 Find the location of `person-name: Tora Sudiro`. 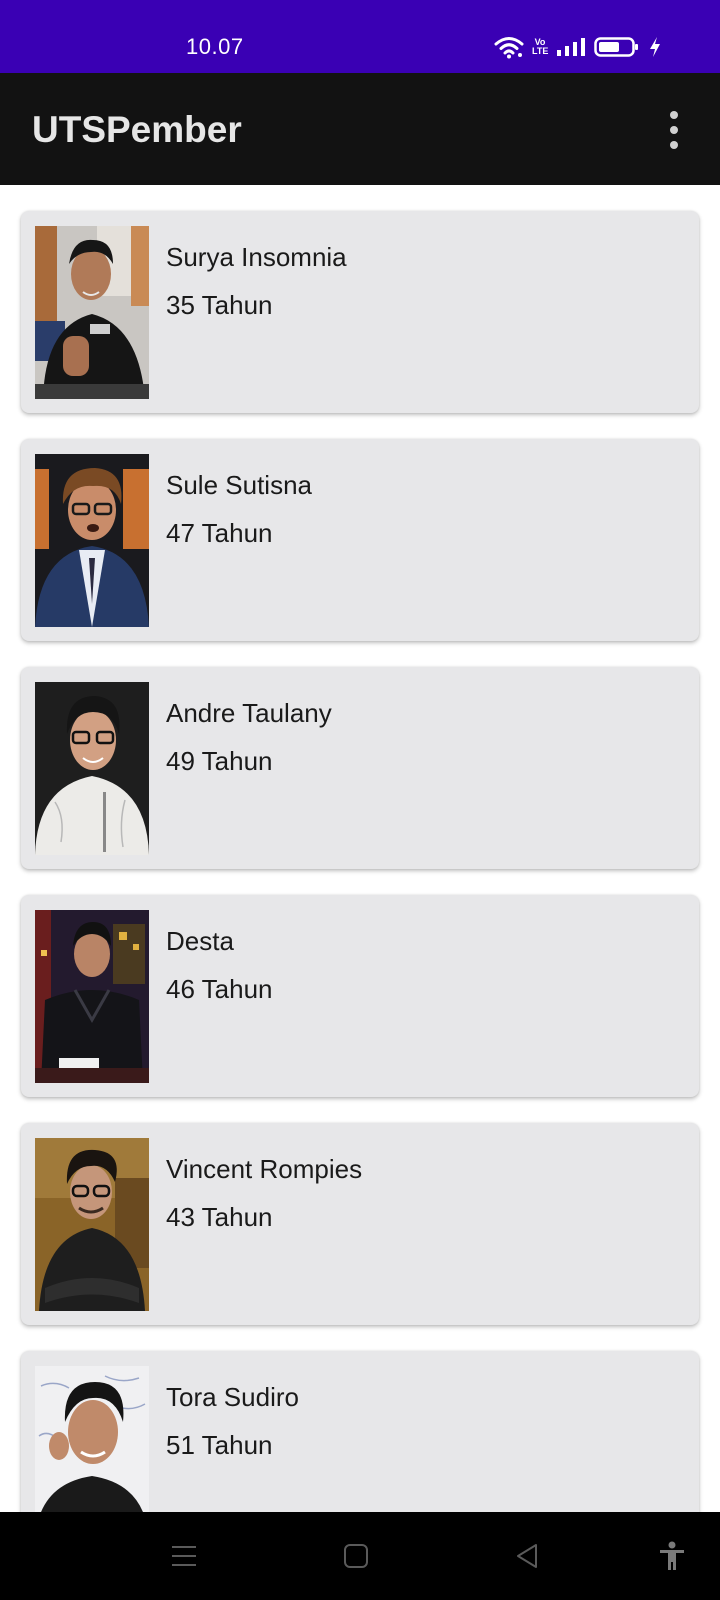

person-name: Tora Sudiro is located at coordinates (232, 1397).